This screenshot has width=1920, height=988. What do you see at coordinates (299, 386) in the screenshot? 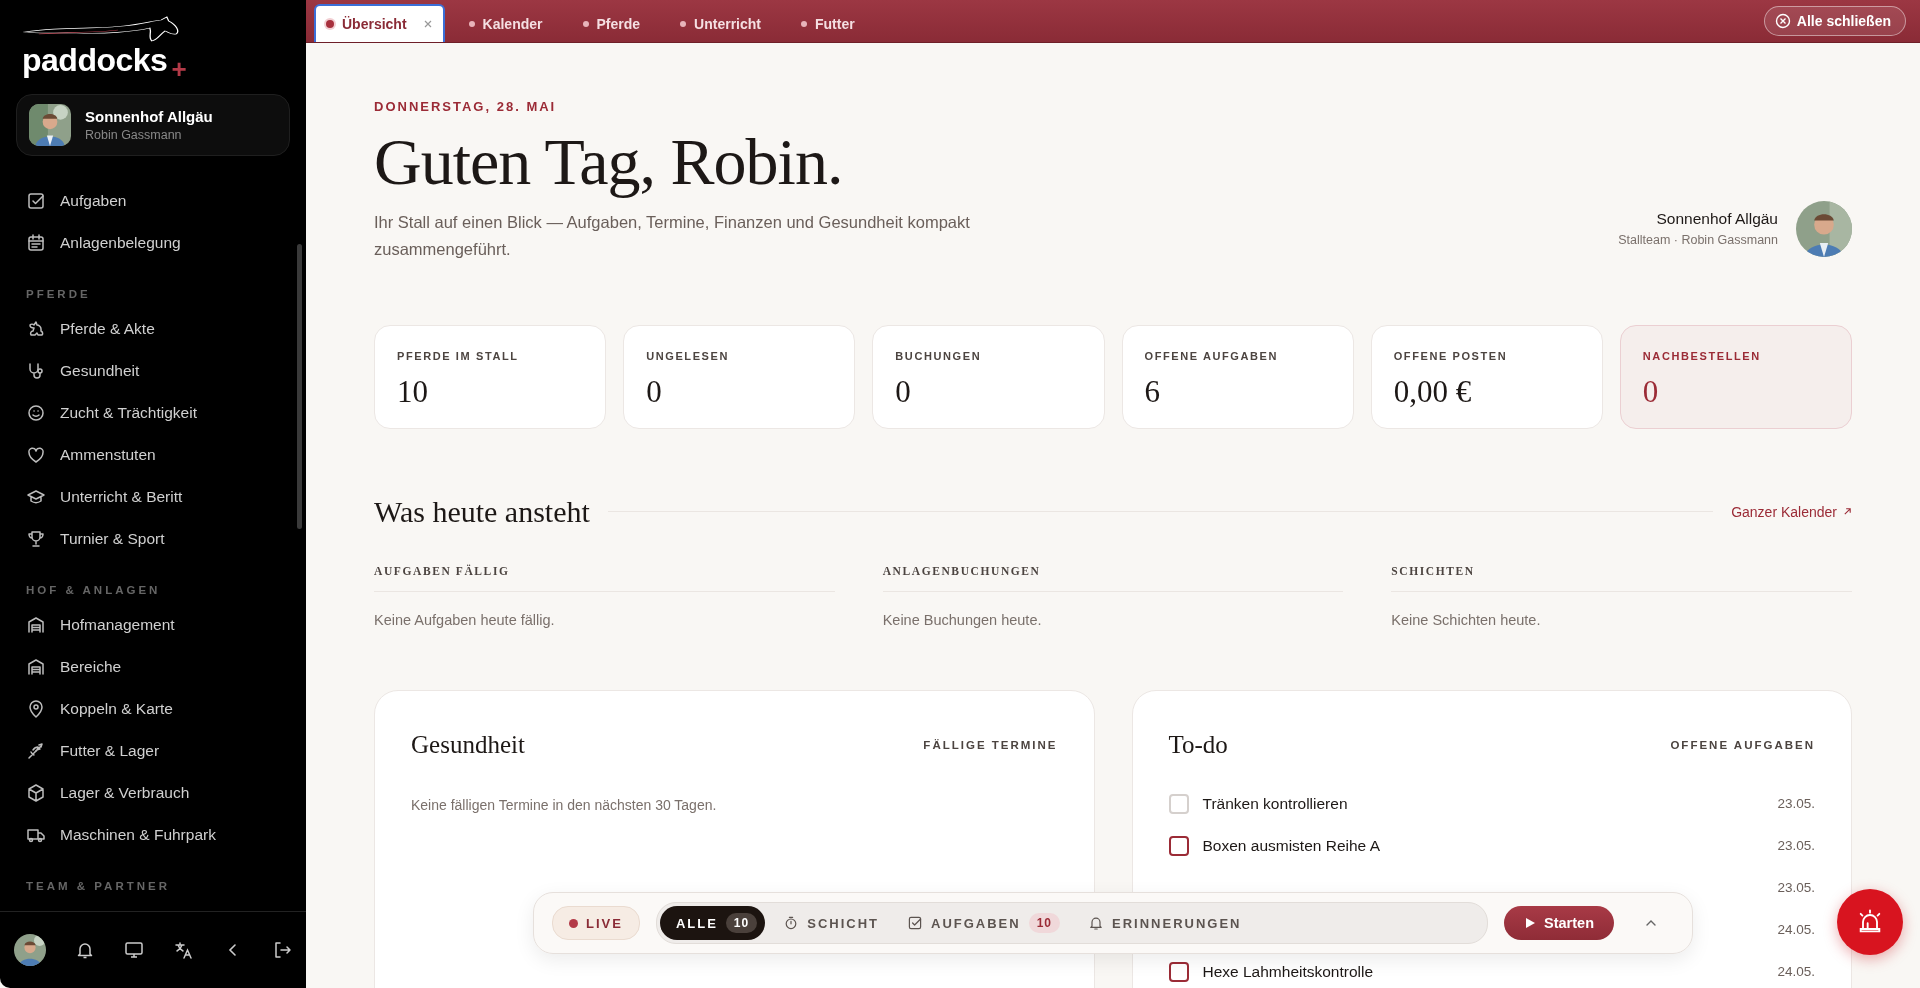
I see `scrollbar` at bounding box center [299, 386].